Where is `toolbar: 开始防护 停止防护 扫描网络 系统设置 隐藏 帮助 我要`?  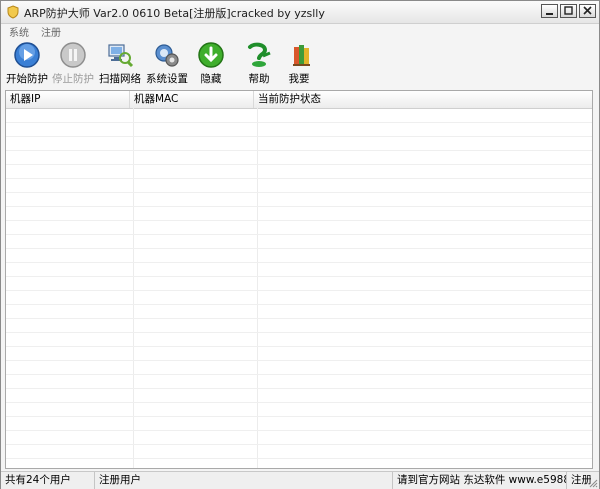 toolbar: 开始防护 停止防护 扫描网络 系统设置 隐藏 帮助 我要 is located at coordinates (300, 63).